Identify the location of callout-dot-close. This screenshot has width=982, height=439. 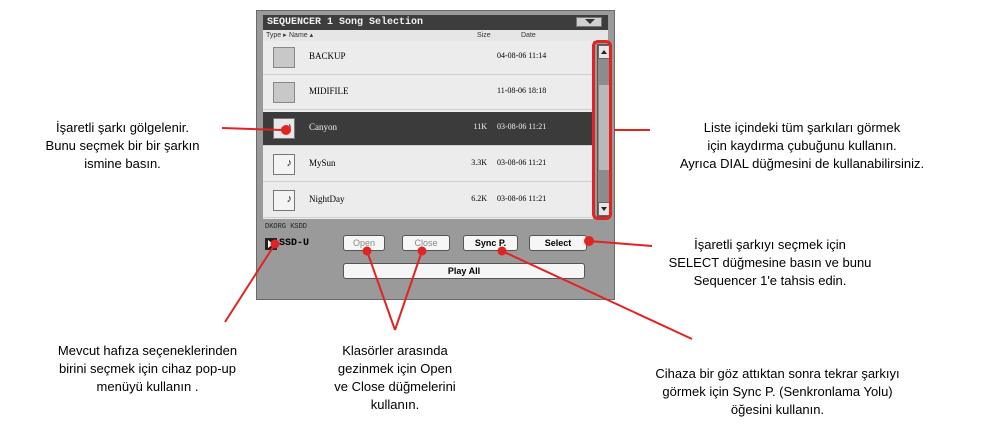
(422, 251).